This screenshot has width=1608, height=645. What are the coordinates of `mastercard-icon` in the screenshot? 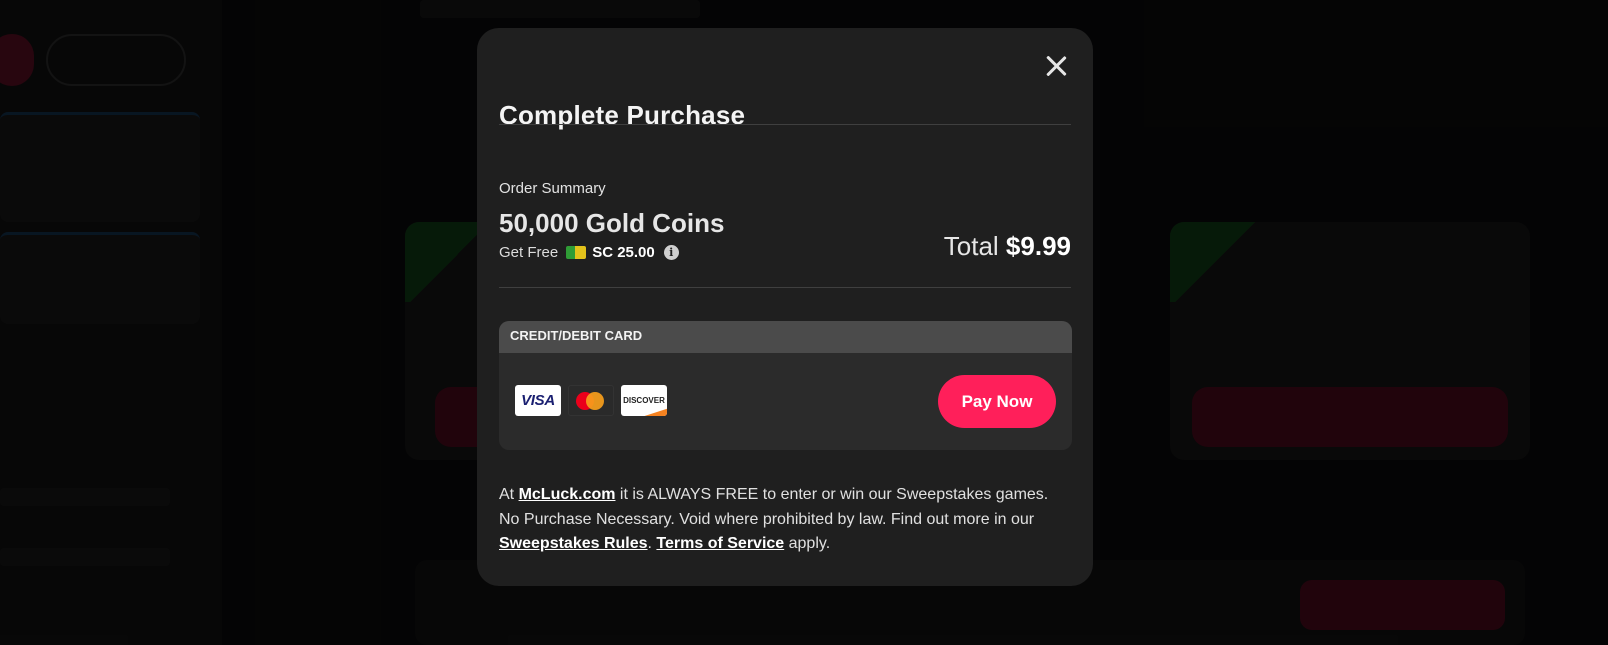 It's located at (591, 400).